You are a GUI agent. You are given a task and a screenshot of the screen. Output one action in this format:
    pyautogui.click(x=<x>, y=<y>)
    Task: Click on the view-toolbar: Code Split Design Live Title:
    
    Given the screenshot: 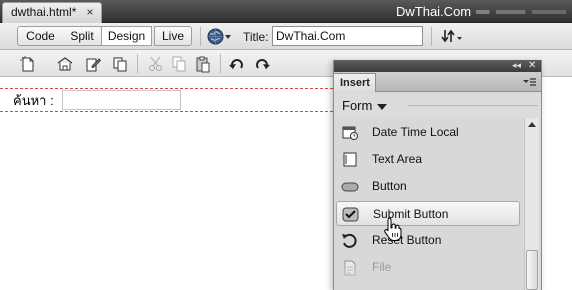 What is the action you would take?
    pyautogui.click(x=286, y=36)
    